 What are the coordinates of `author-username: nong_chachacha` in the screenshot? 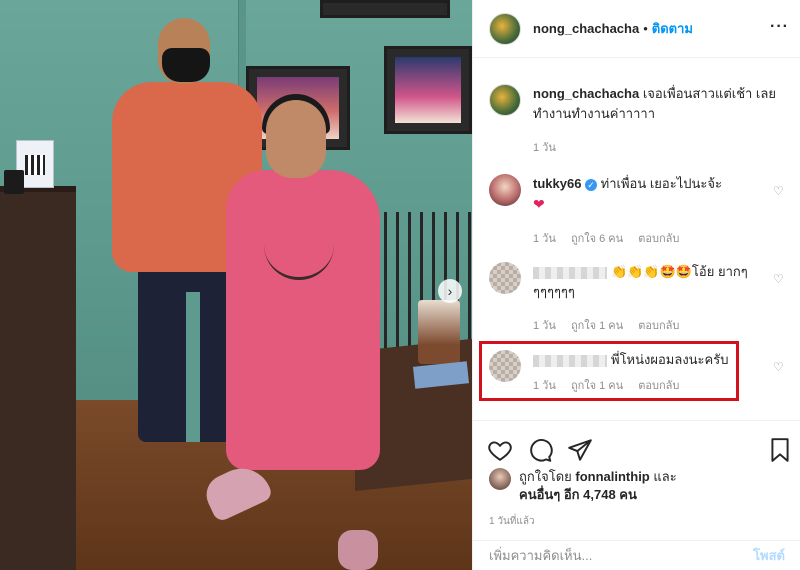 It's located at (586, 28).